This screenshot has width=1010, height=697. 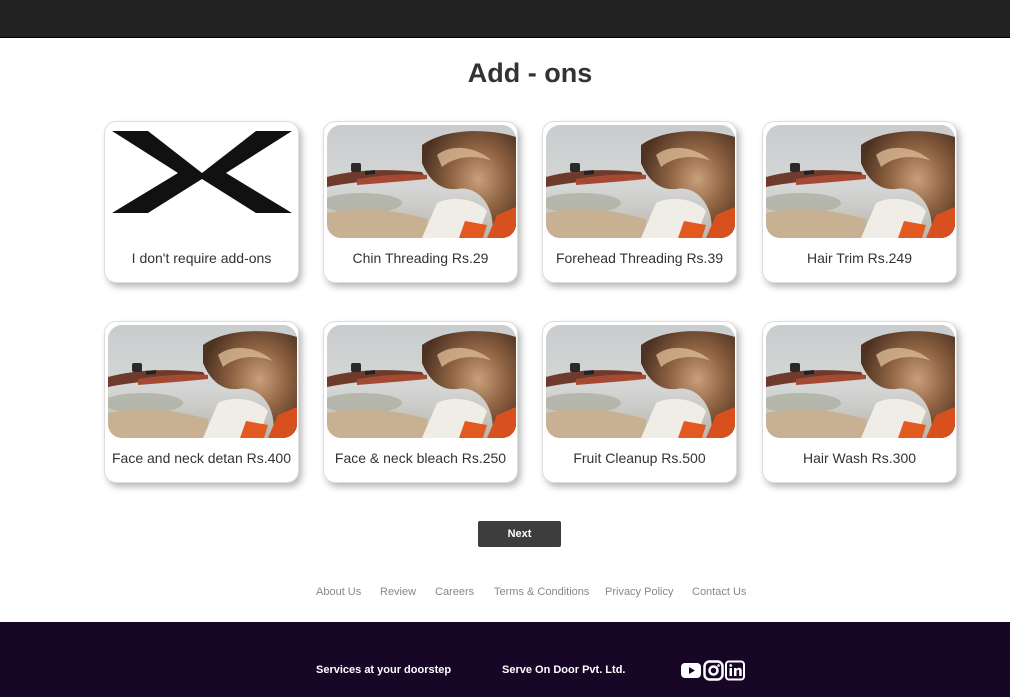 What do you see at coordinates (639, 592) in the screenshot?
I see `footer-link-privacy-policy: Privacy Policy` at bounding box center [639, 592].